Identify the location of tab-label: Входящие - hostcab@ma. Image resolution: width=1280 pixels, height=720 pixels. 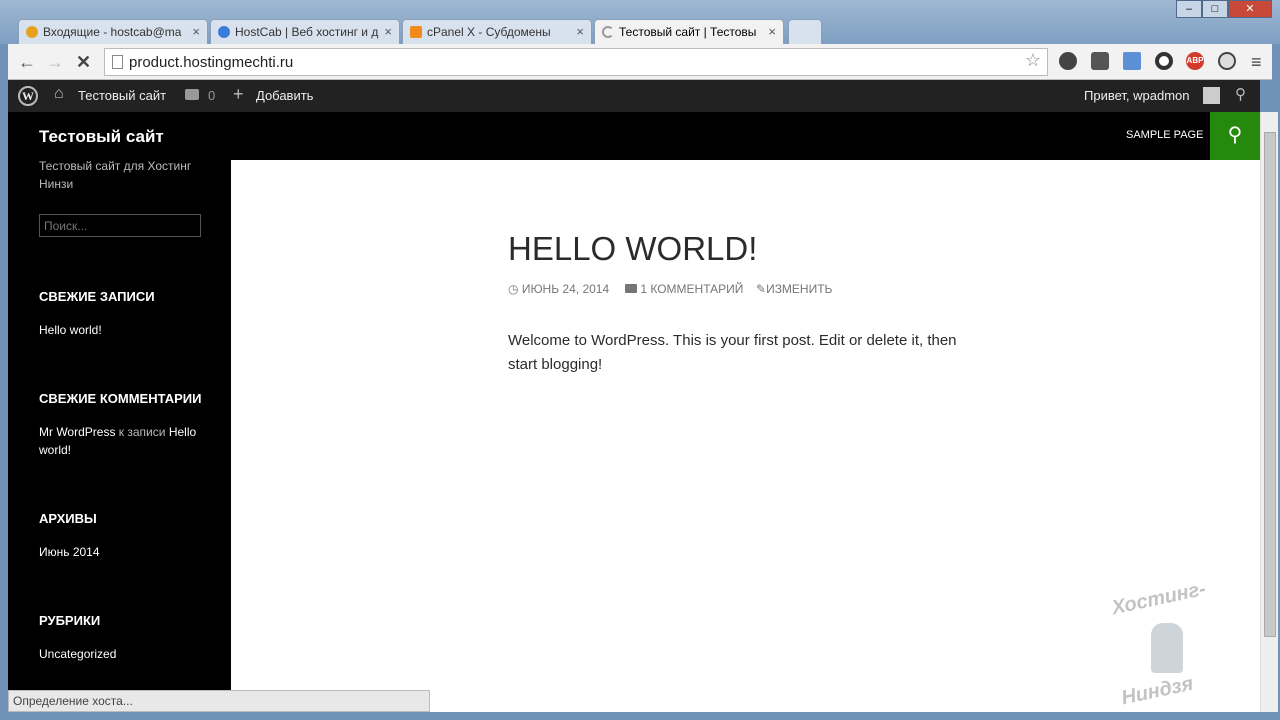
(112, 32).